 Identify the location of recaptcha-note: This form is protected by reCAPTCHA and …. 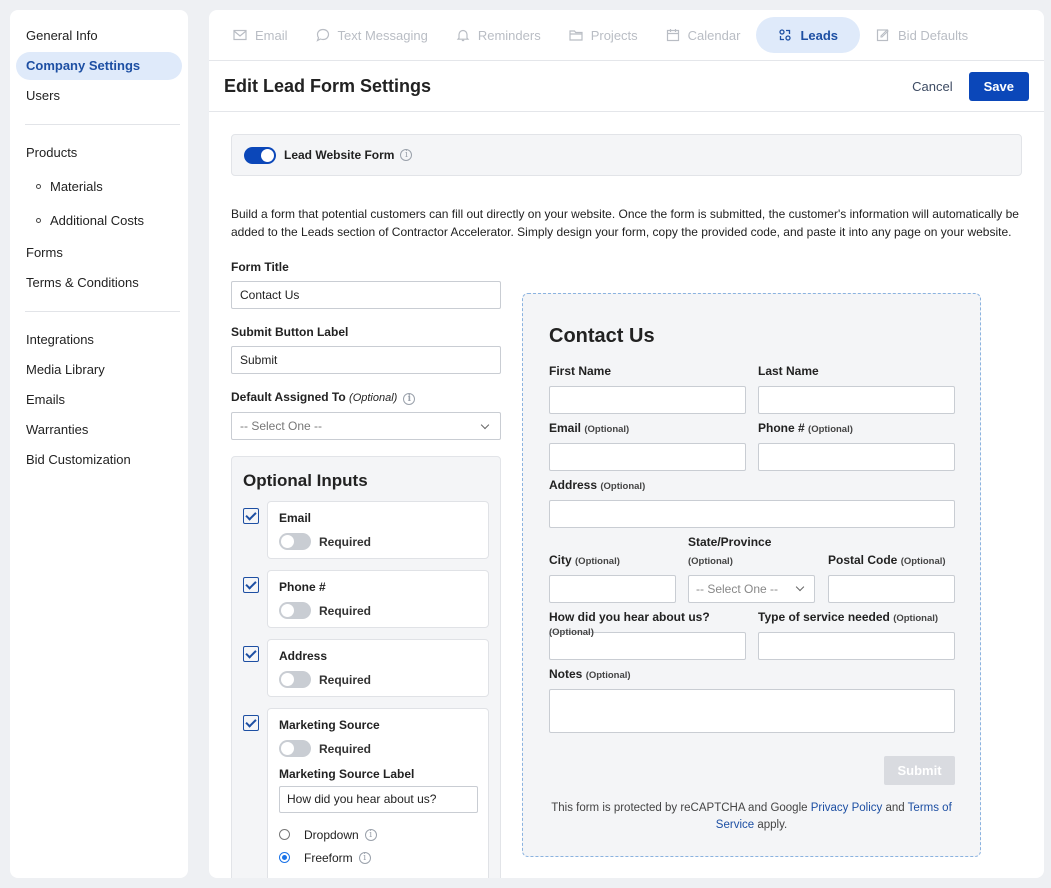
(751, 816).